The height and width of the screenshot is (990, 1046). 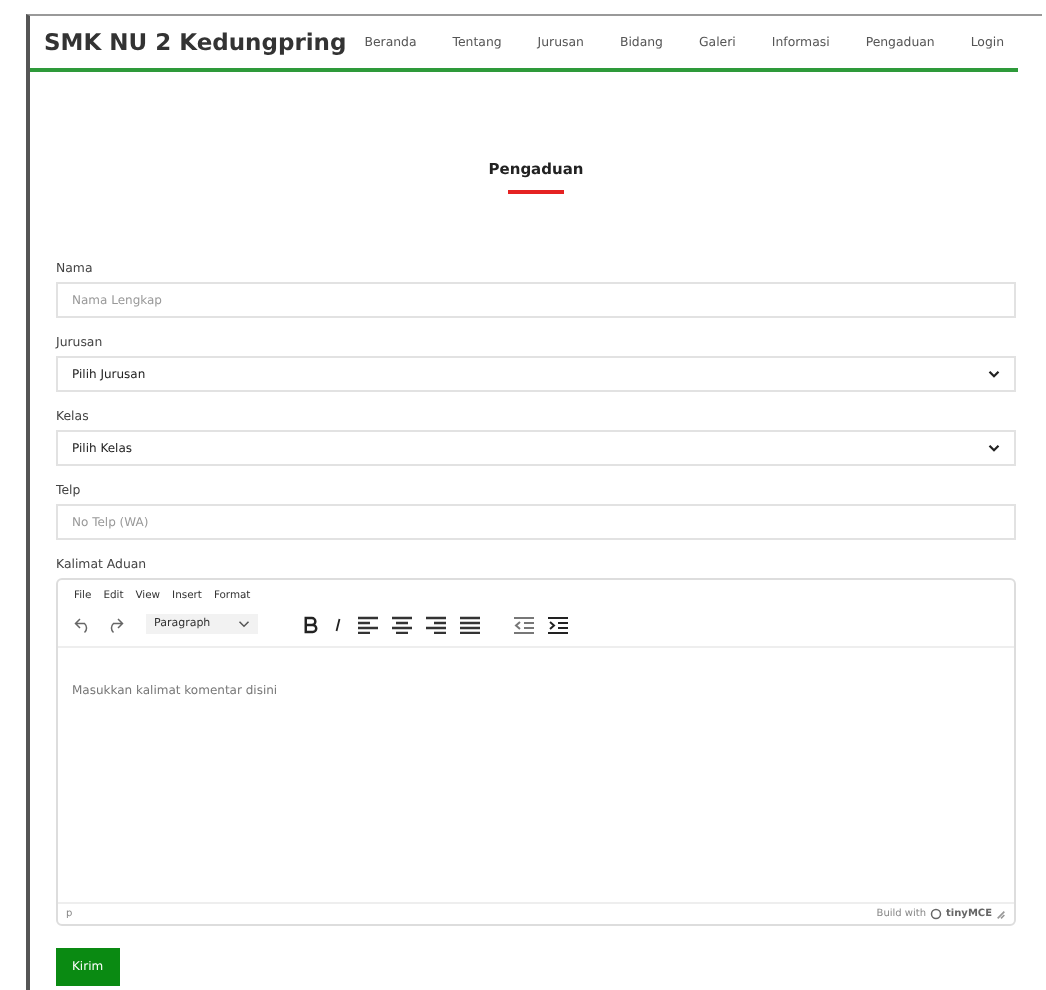 I want to click on outdent-icon, so click(x=524, y=624).